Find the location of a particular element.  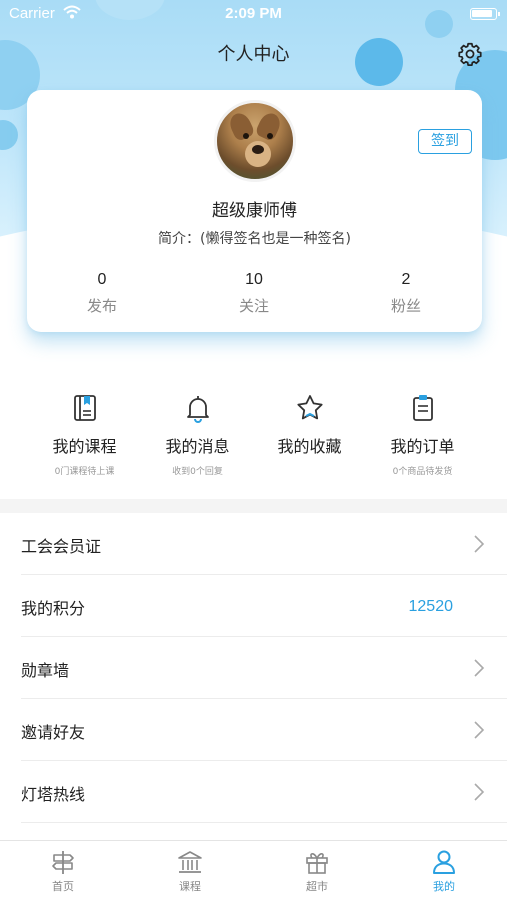

menu-item-label: 我的积分 is located at coordinates (53, 608).